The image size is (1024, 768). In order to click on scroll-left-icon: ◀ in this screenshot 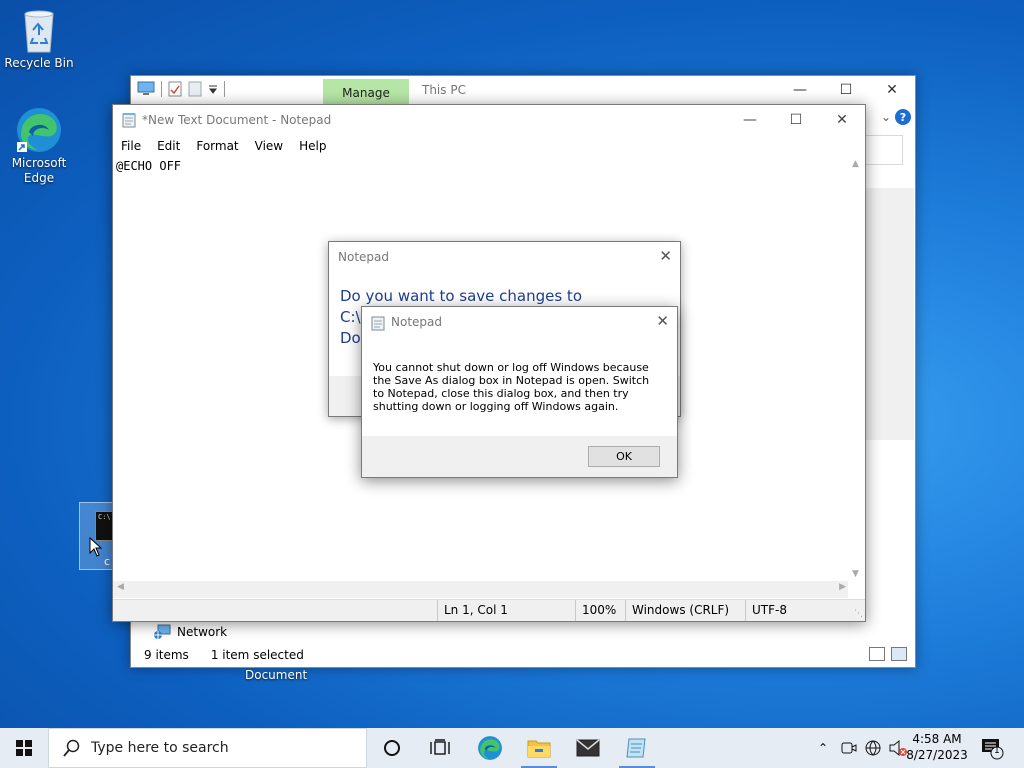, I will do `click(120, 587)`.